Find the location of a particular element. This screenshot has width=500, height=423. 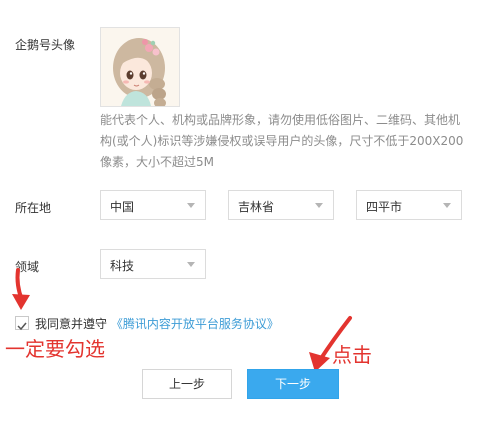

annotation-click: 点击 is located at coordinates (352, 355).